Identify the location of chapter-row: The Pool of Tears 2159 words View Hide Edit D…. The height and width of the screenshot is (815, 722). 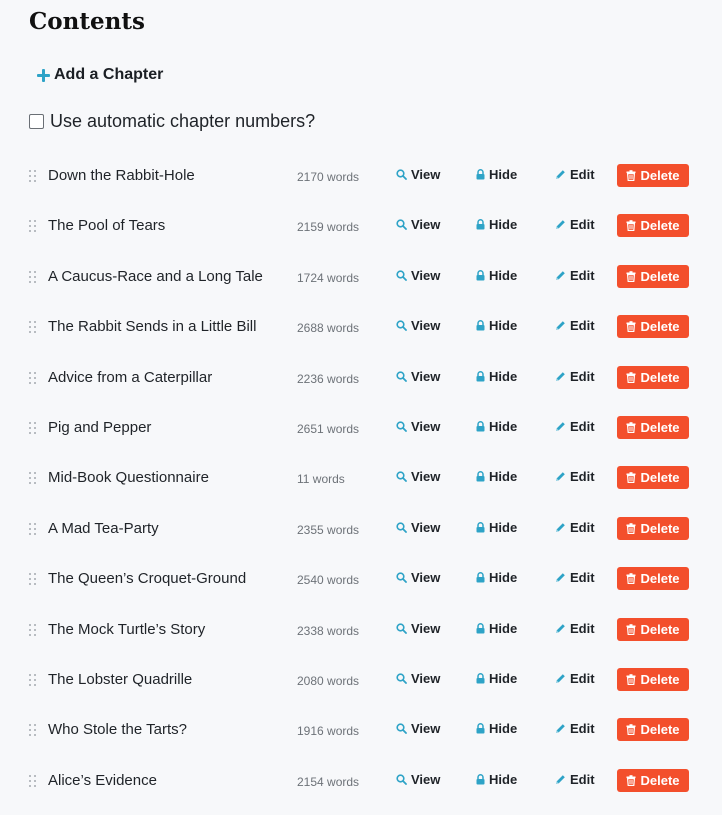
(361, 226).